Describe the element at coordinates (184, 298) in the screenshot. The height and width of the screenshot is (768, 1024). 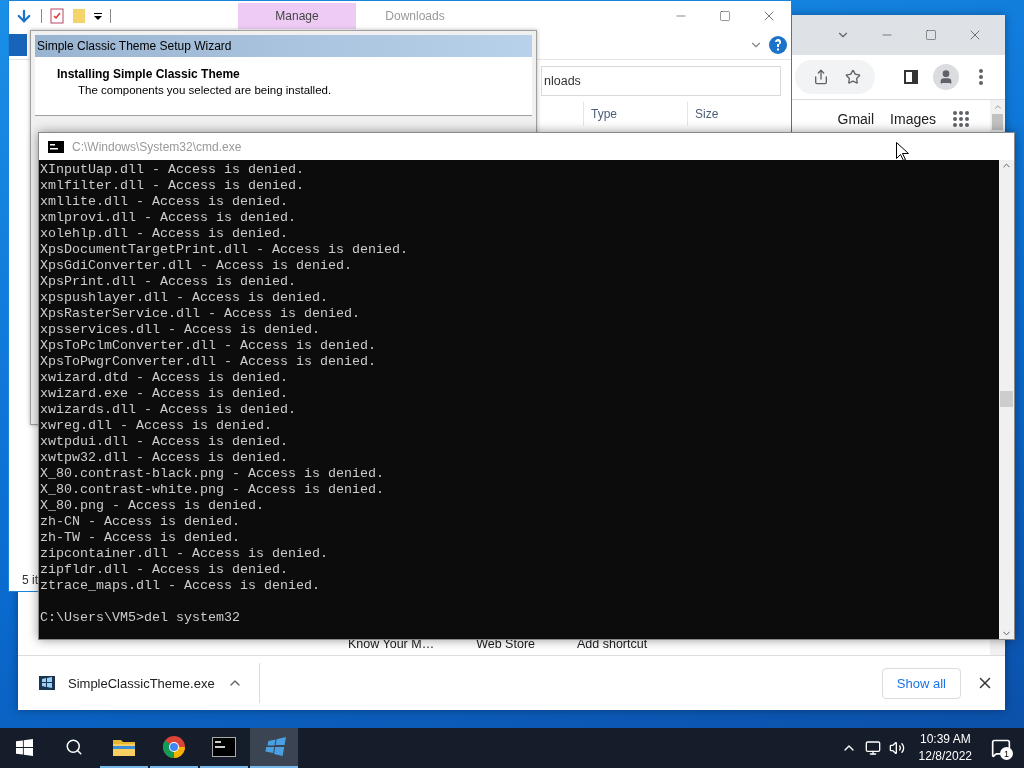
I see `console-line: xpspushlayer.dll - Access is denied.` at that location.